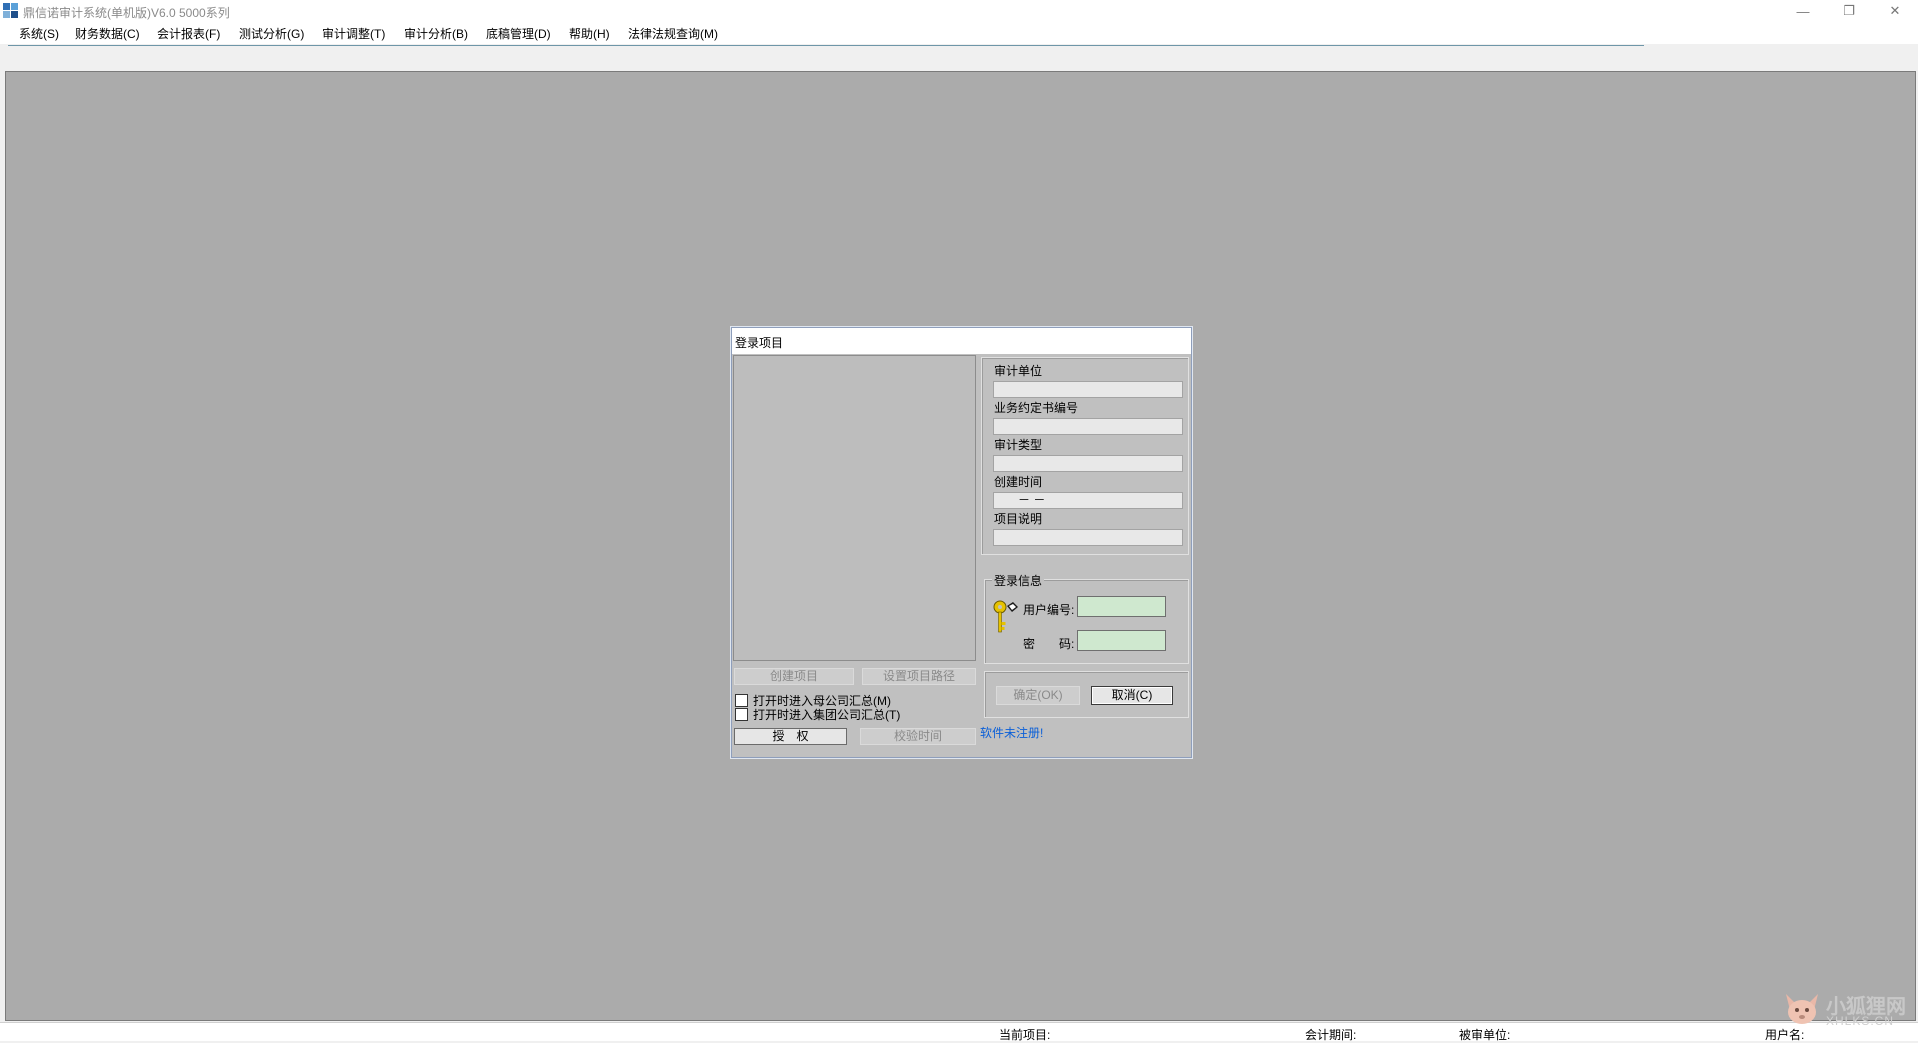  I want to click on group-summary-checkbox-row: 打开时进入集团公司汇总(T), so click(817, 714).